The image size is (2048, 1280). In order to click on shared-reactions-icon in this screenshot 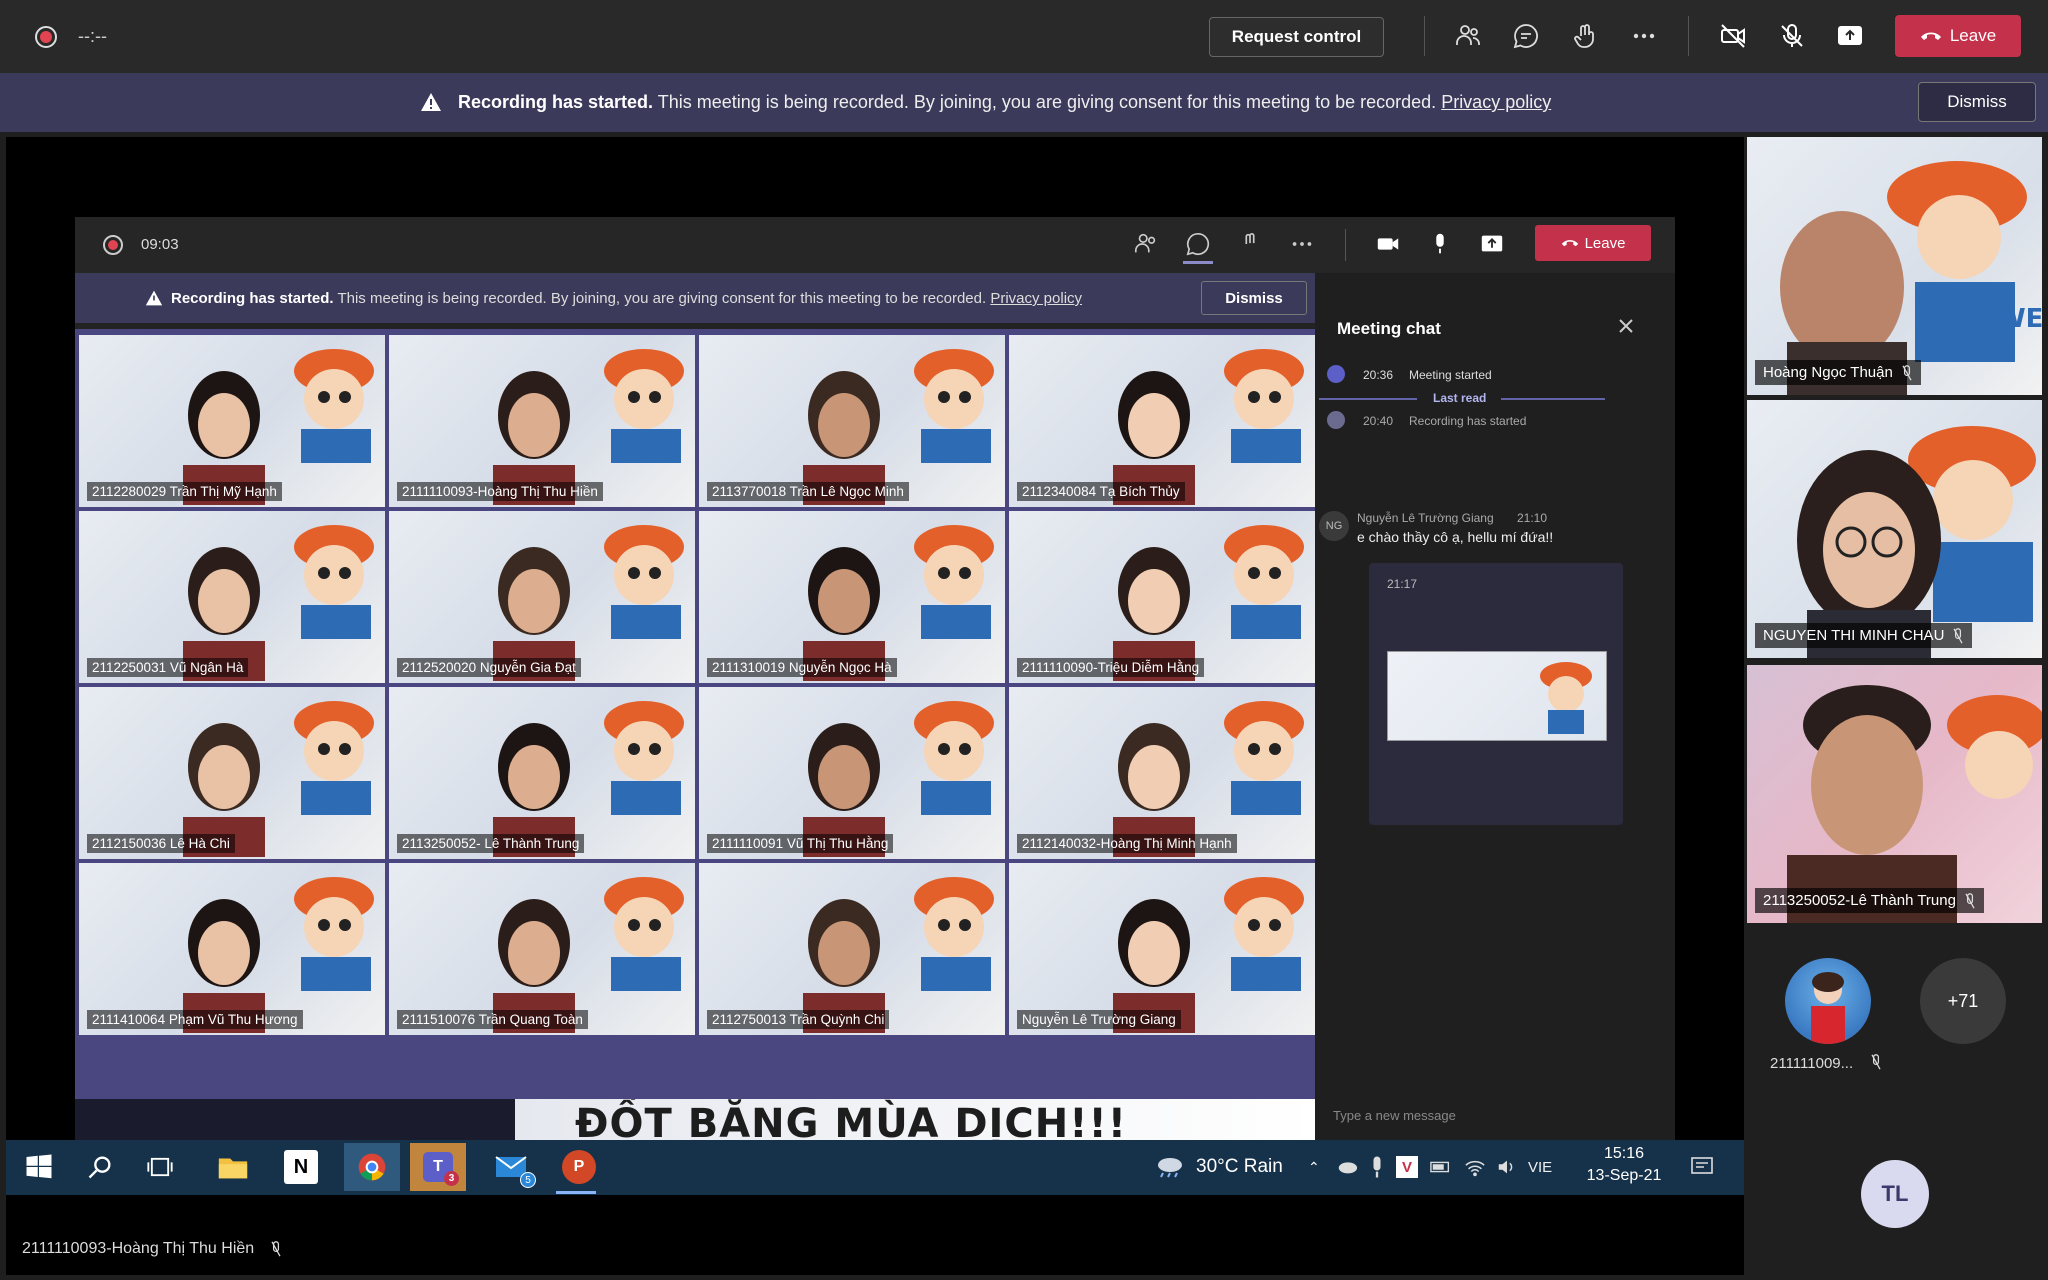, I will do `click(1250, 238)`.